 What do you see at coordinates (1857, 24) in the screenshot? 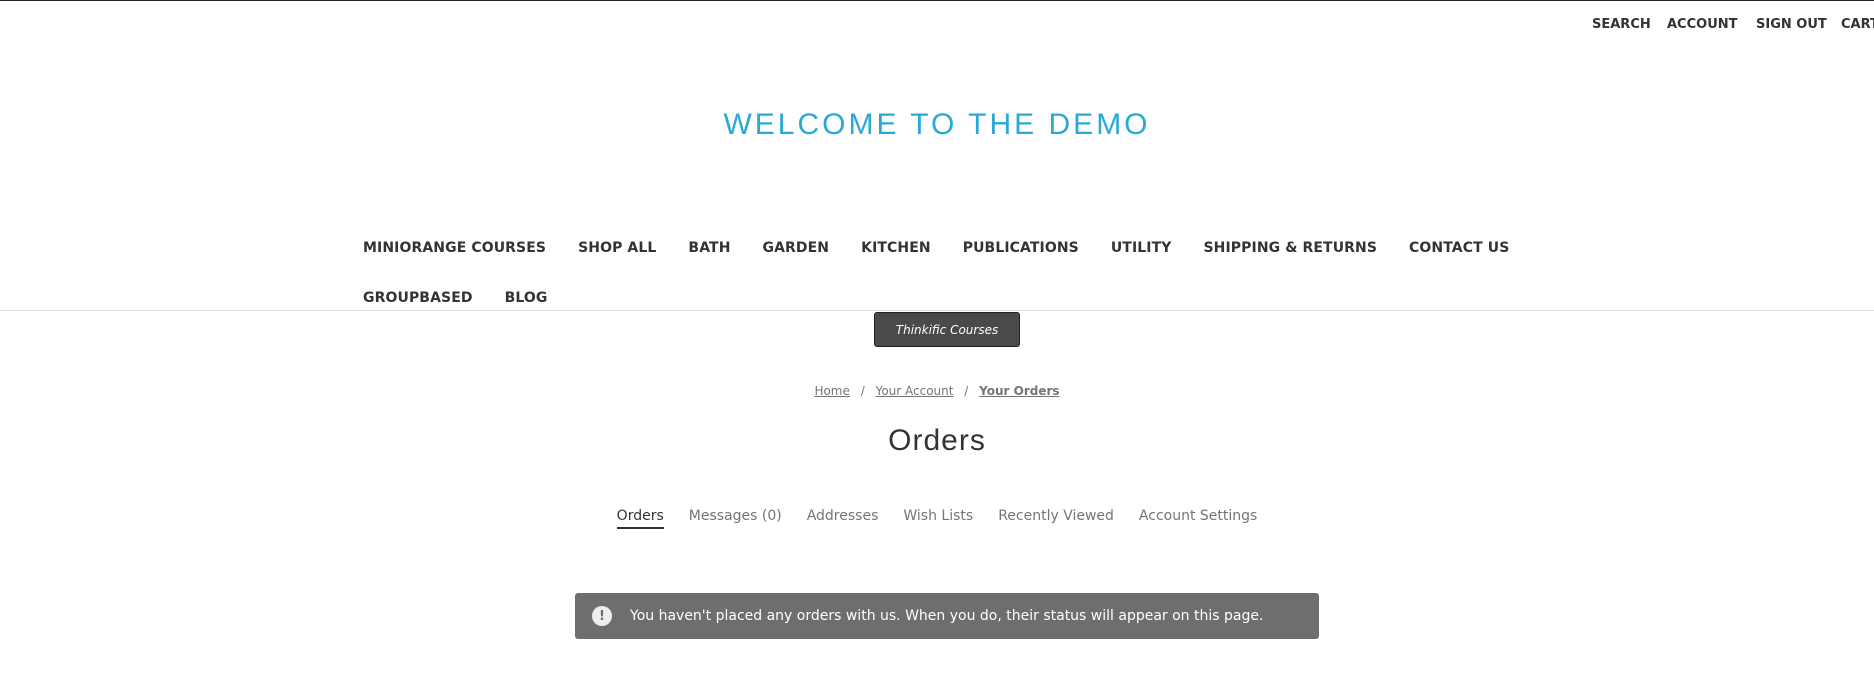
I see `cart-link: CART` at bounding box center [1857, 24].